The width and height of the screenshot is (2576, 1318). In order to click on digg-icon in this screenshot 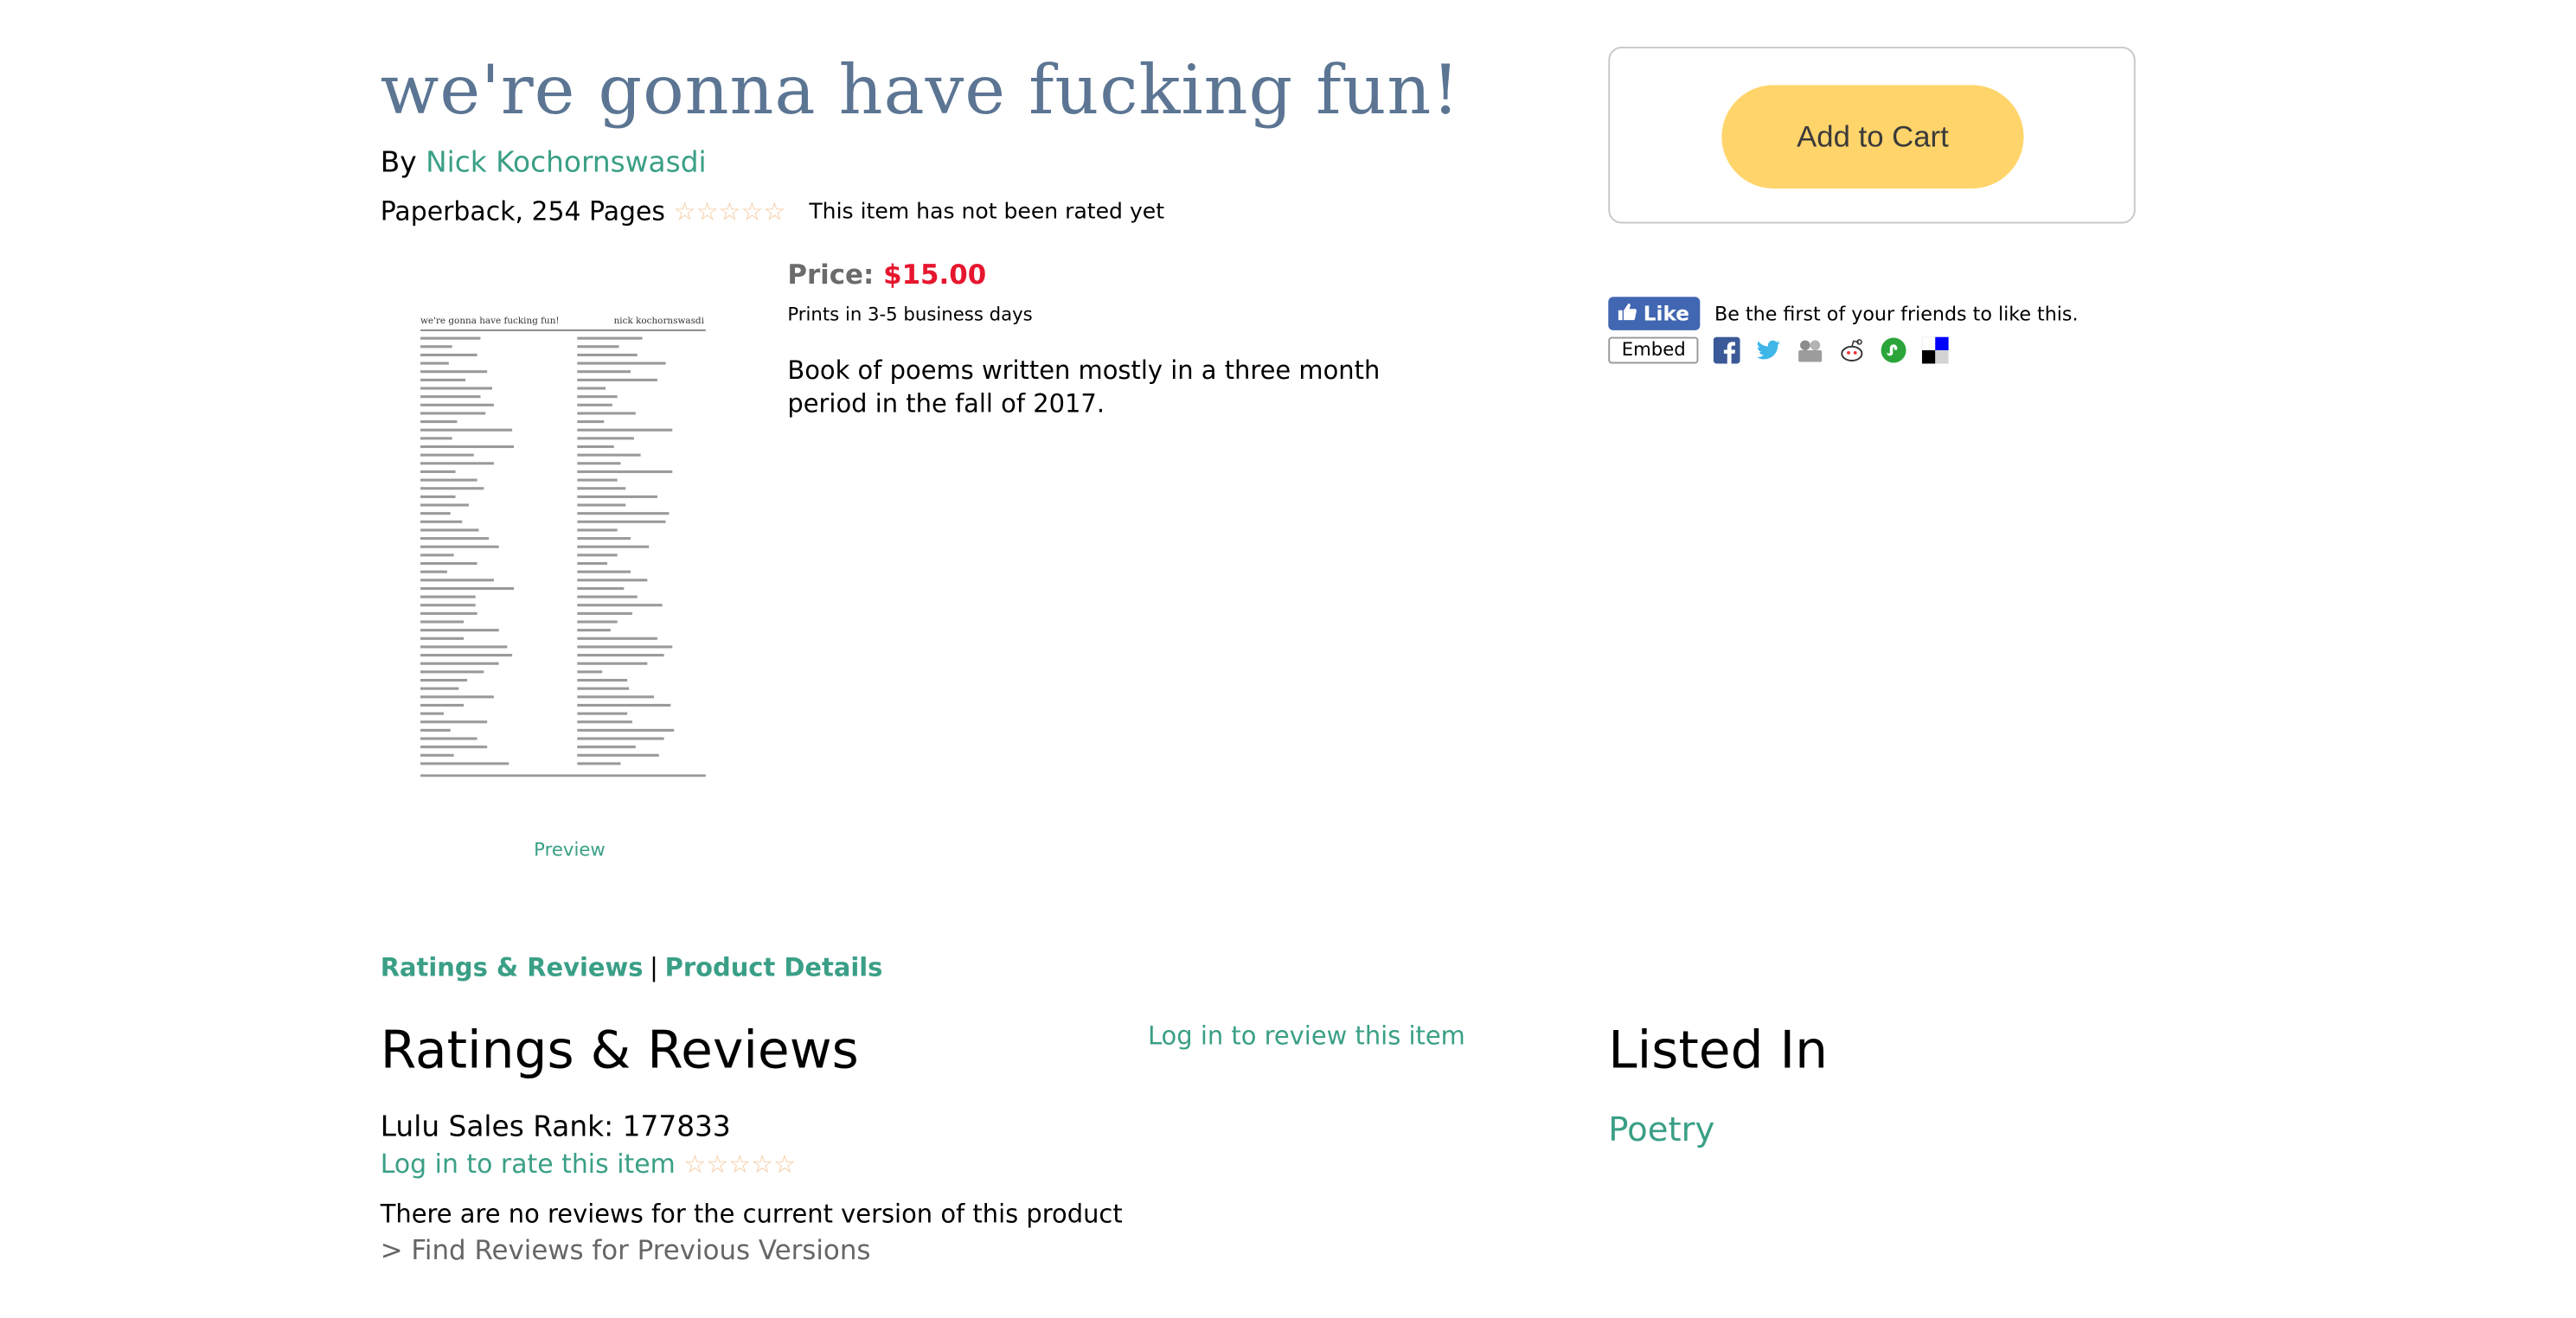, I will do `click(1810, 350)`.